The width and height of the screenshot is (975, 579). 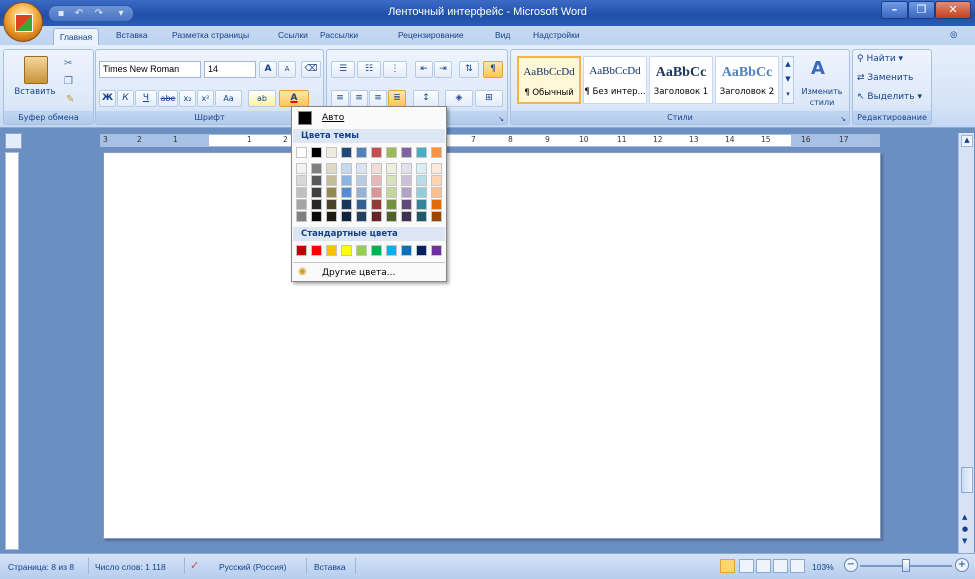 What do you see at coordinates (880, 59) in the screenshot?
I see `find-button: ⚲ Найти ▾` at bounding box center [880, 59].